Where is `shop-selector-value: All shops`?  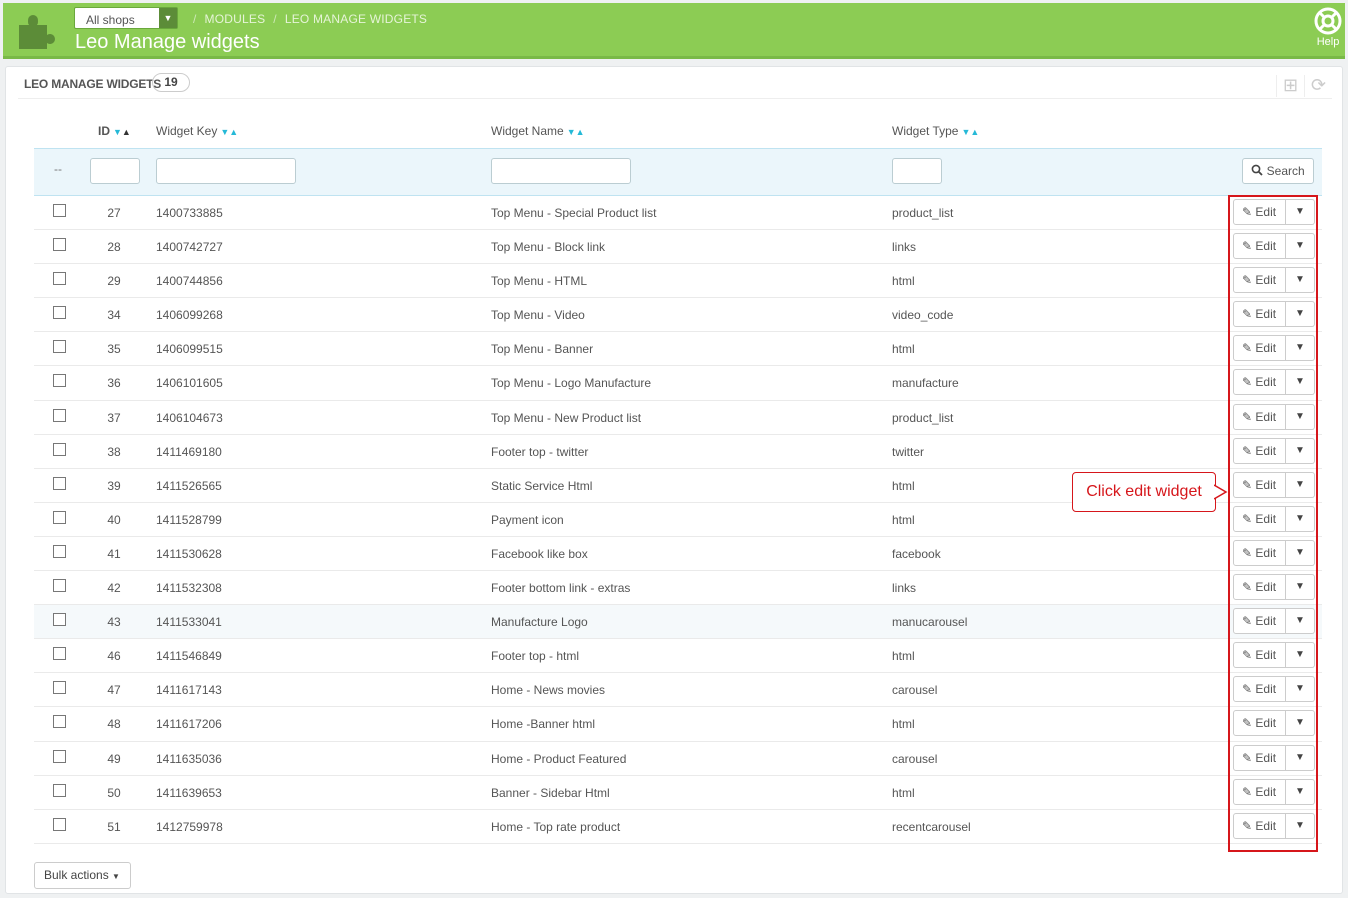
shop-selector-value: All shops is located at coordinates (110, 20).